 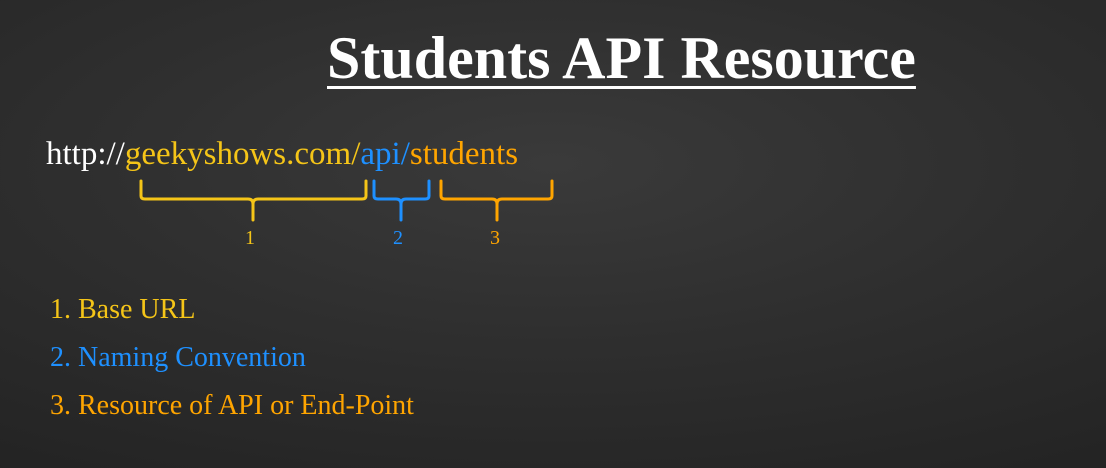 I want to click on url-naming: api/, so click(x=385, y=154).